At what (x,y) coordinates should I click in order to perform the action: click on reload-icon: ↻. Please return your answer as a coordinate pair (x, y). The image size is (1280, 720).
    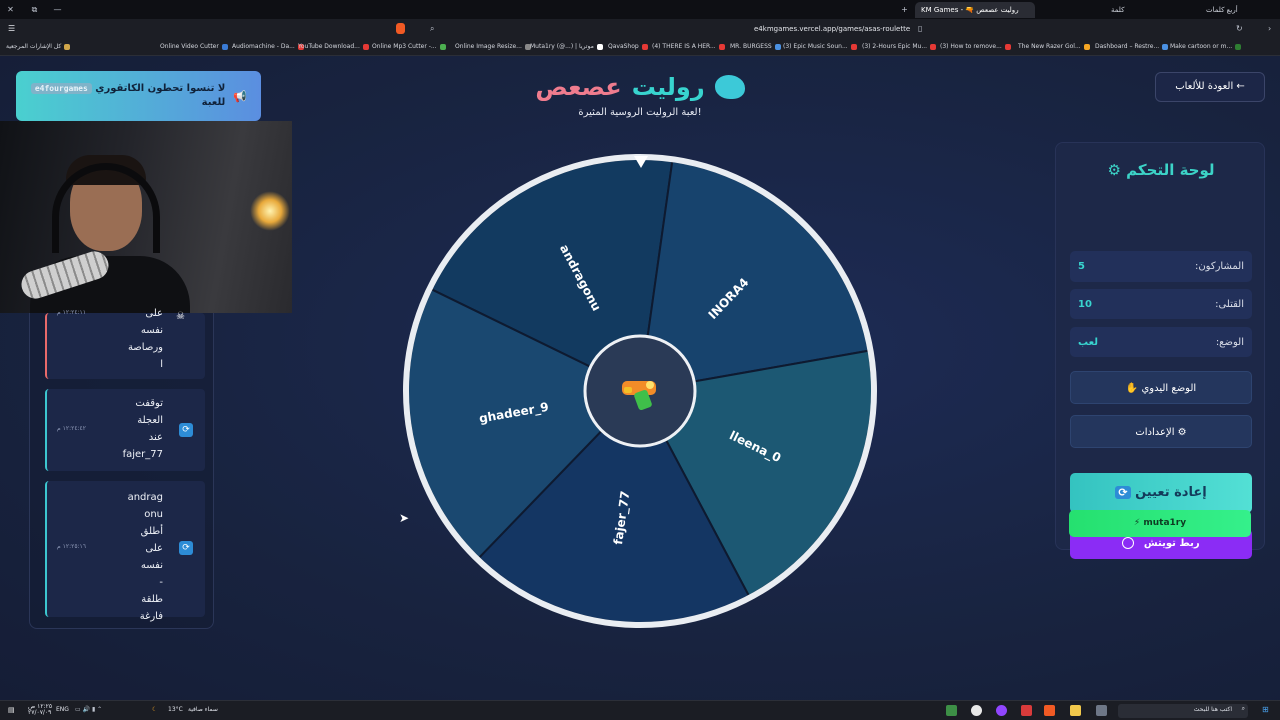
    Looking at the image, I should click on (1239, 28).